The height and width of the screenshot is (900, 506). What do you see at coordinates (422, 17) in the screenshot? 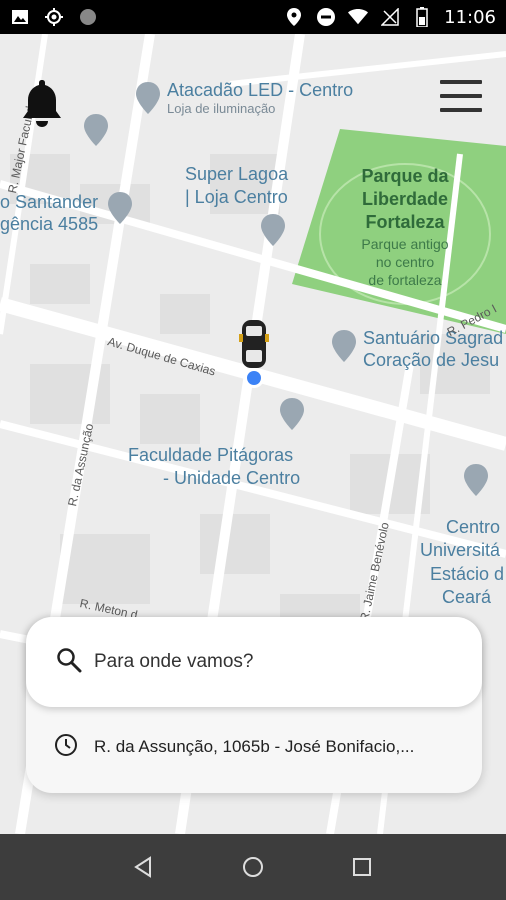
I see `battery-icon` at bounding box center [422, 17].